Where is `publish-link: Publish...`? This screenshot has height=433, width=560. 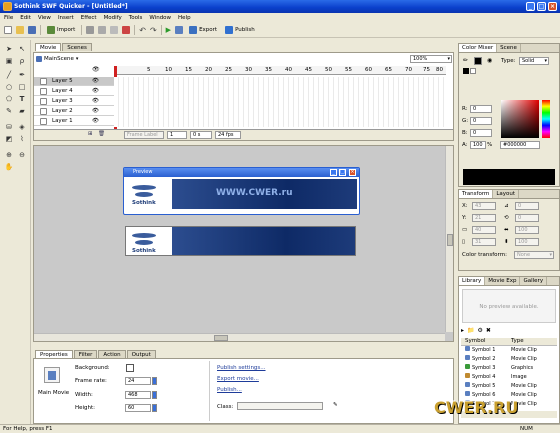 publish-link: Publish... is located at coordinates (229, 390).